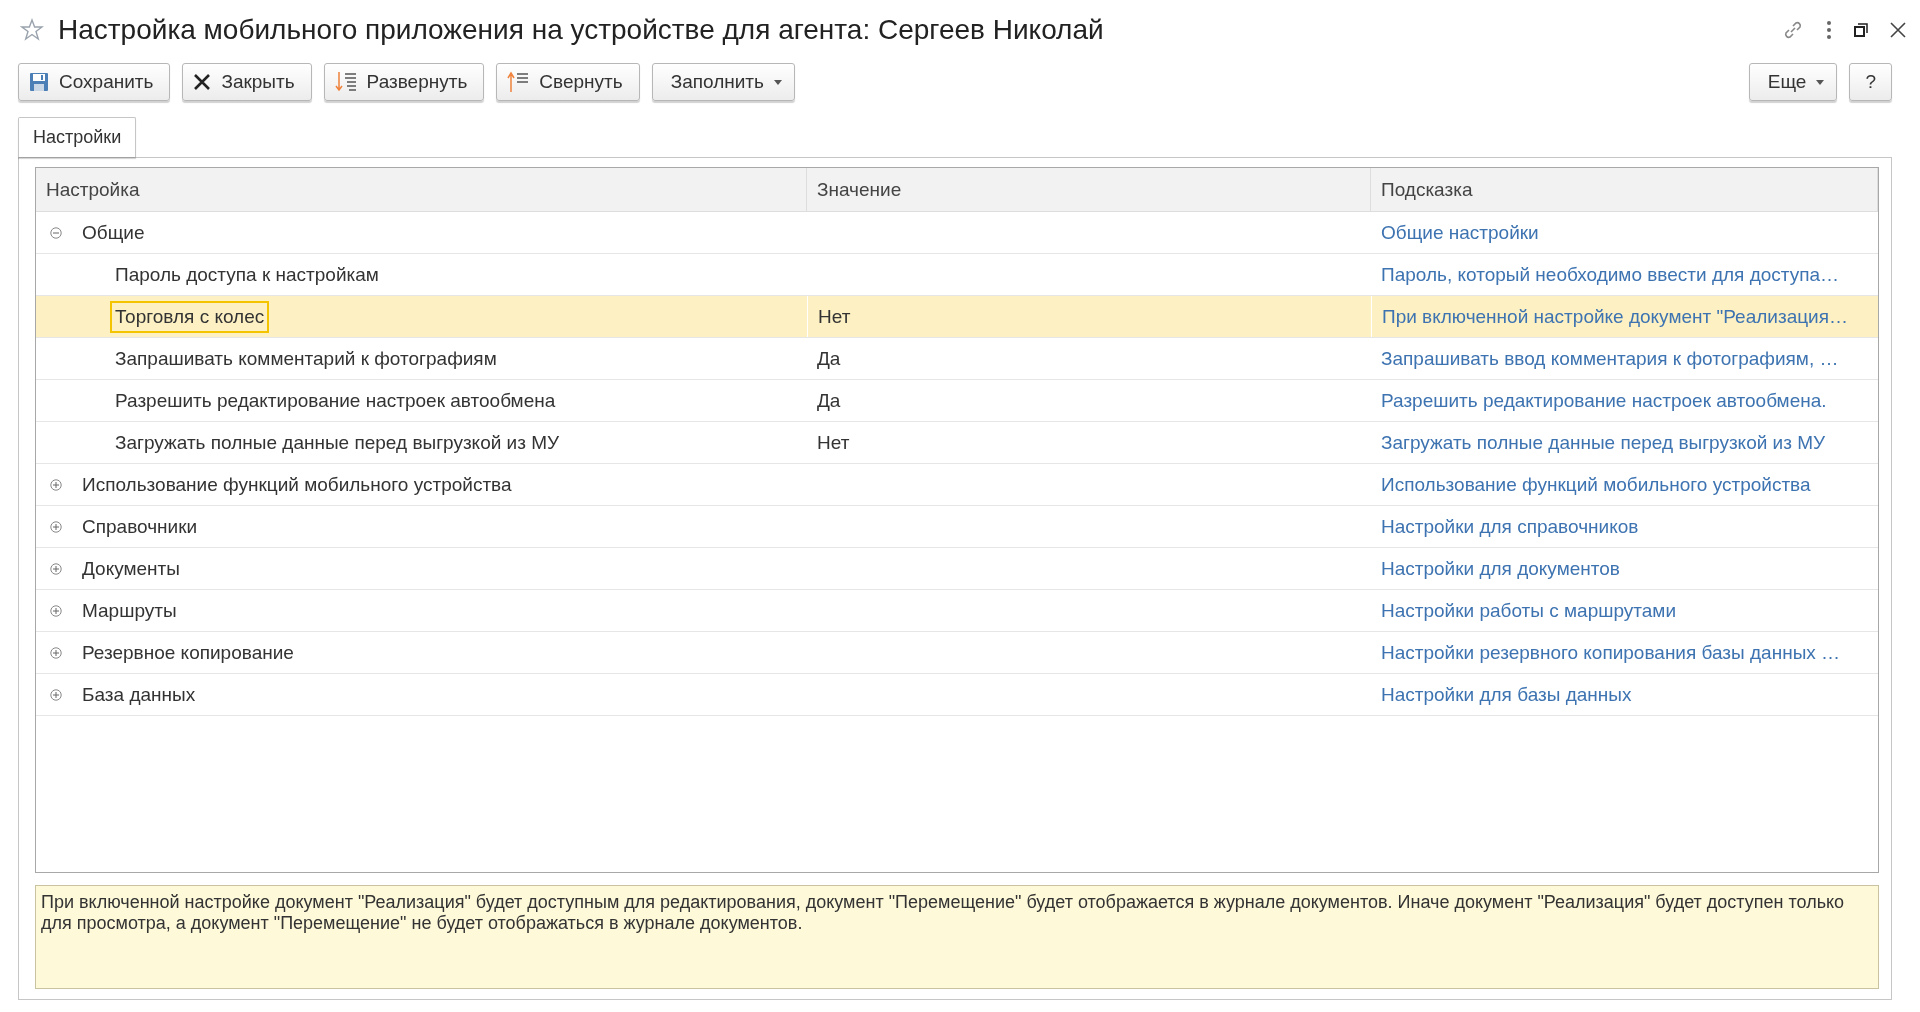  Describe the element at coordinates (131, 568) in the screenshot. I see `setting-name: Документы` at that location.